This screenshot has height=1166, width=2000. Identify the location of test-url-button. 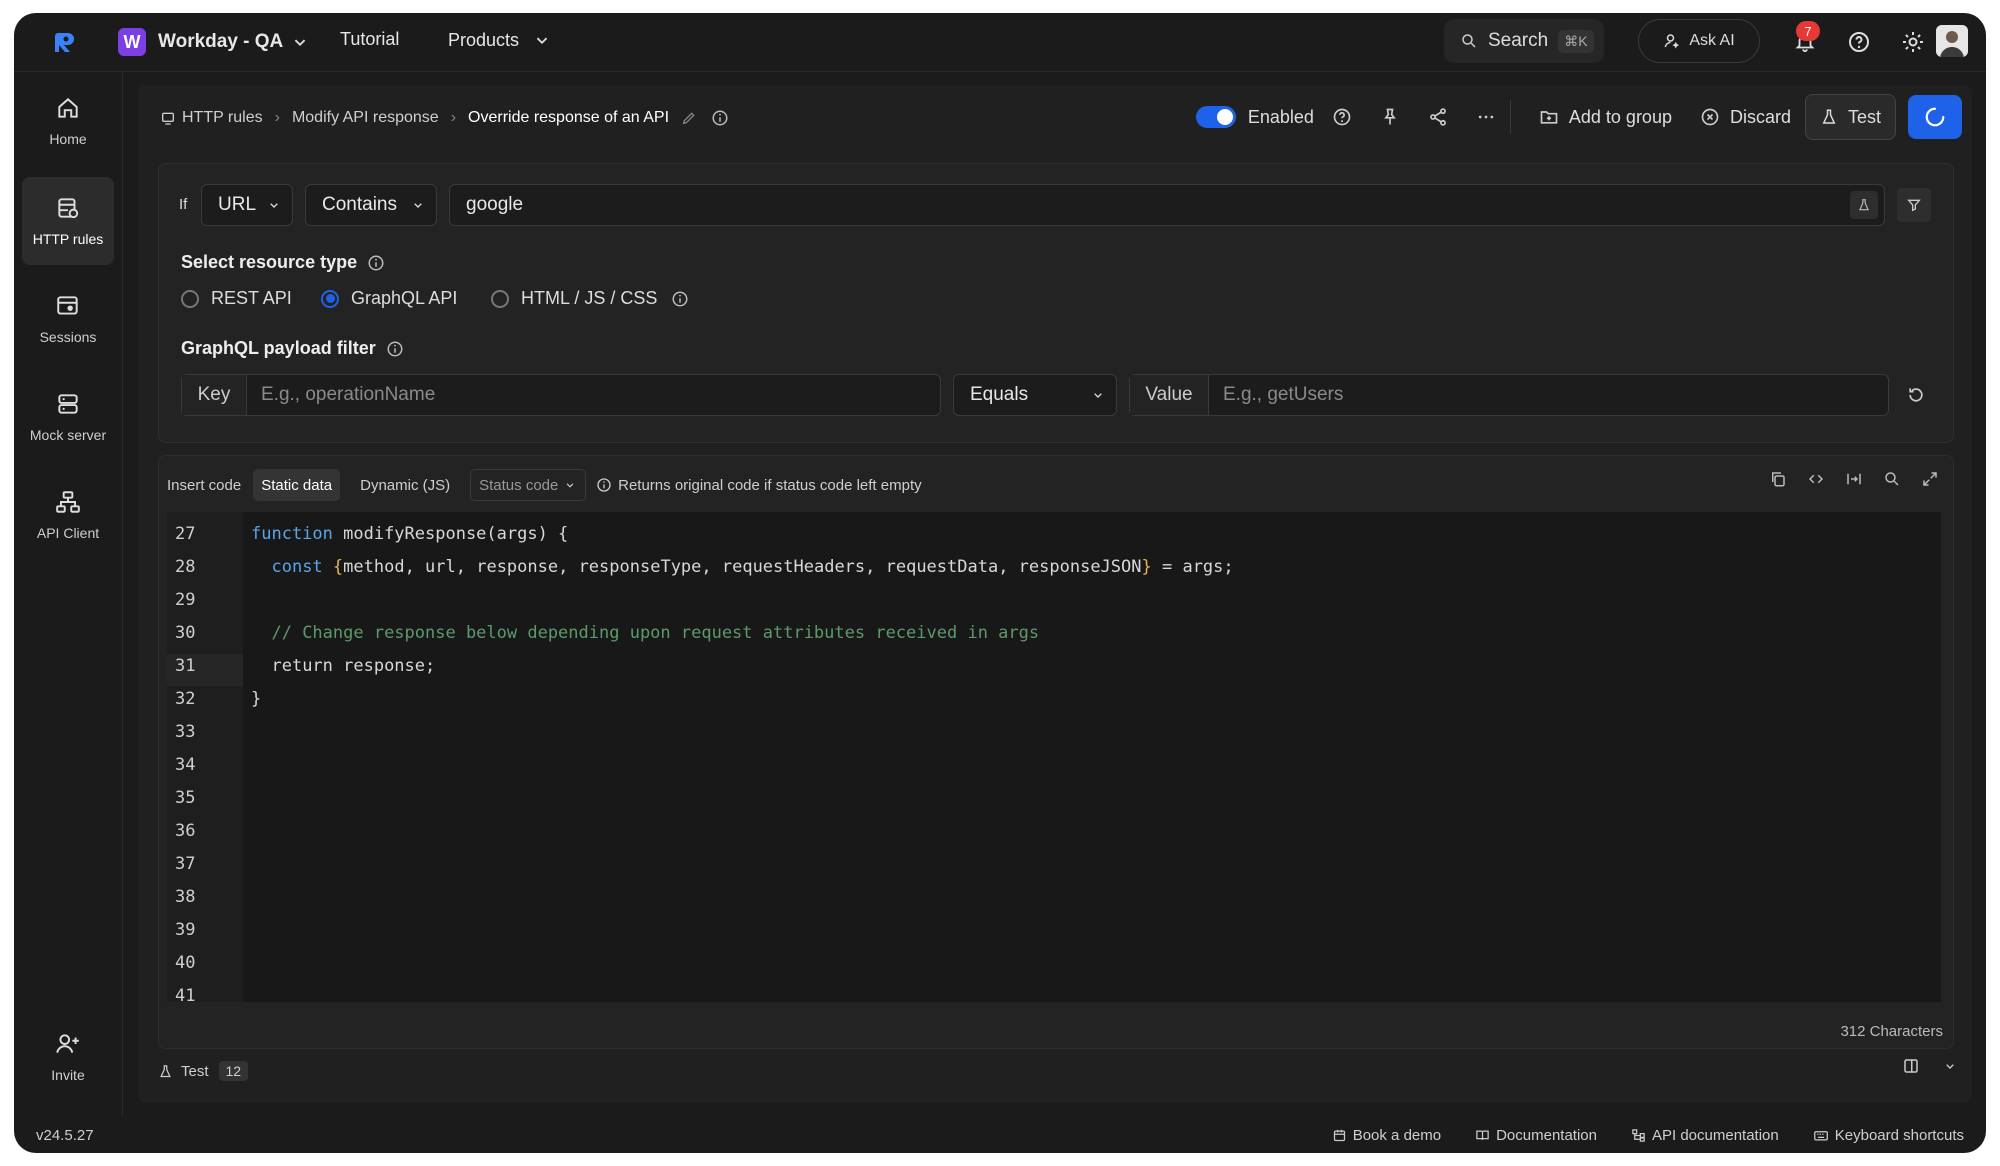
(1864, 205).